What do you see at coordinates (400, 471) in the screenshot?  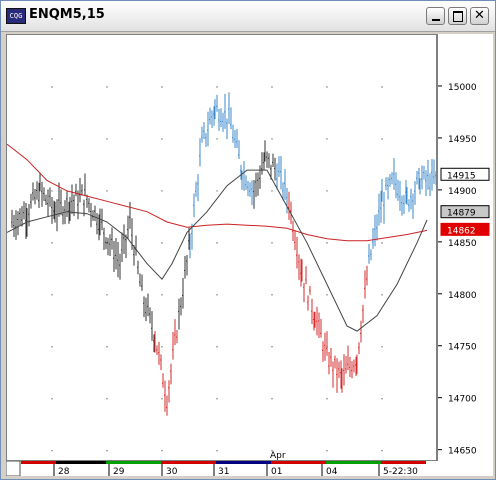 I see `time-tick-label: 5-22:30` at bounding box center [400, 471].